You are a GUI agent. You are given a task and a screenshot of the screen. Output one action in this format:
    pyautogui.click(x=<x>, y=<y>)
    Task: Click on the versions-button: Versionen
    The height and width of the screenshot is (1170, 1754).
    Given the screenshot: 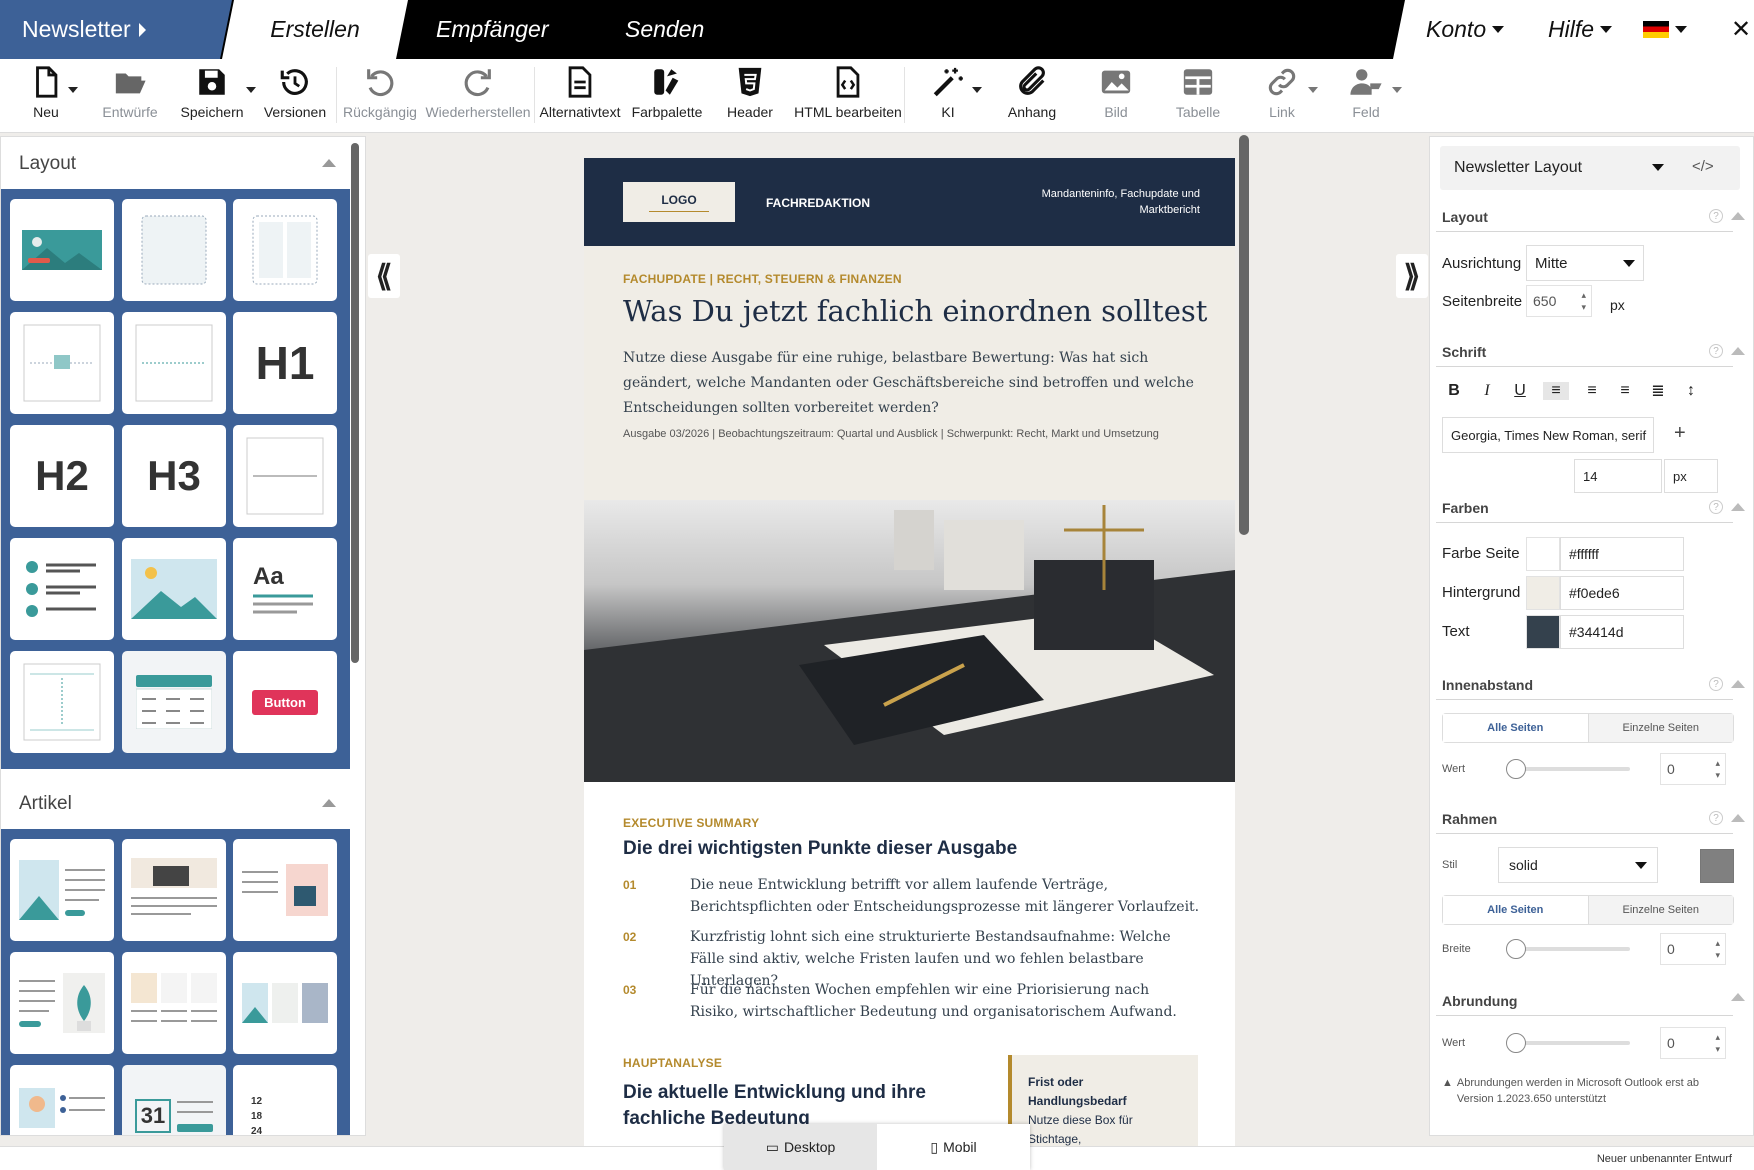 What is the action you would take?
    pyautogui.click(x=295, y=96)
    